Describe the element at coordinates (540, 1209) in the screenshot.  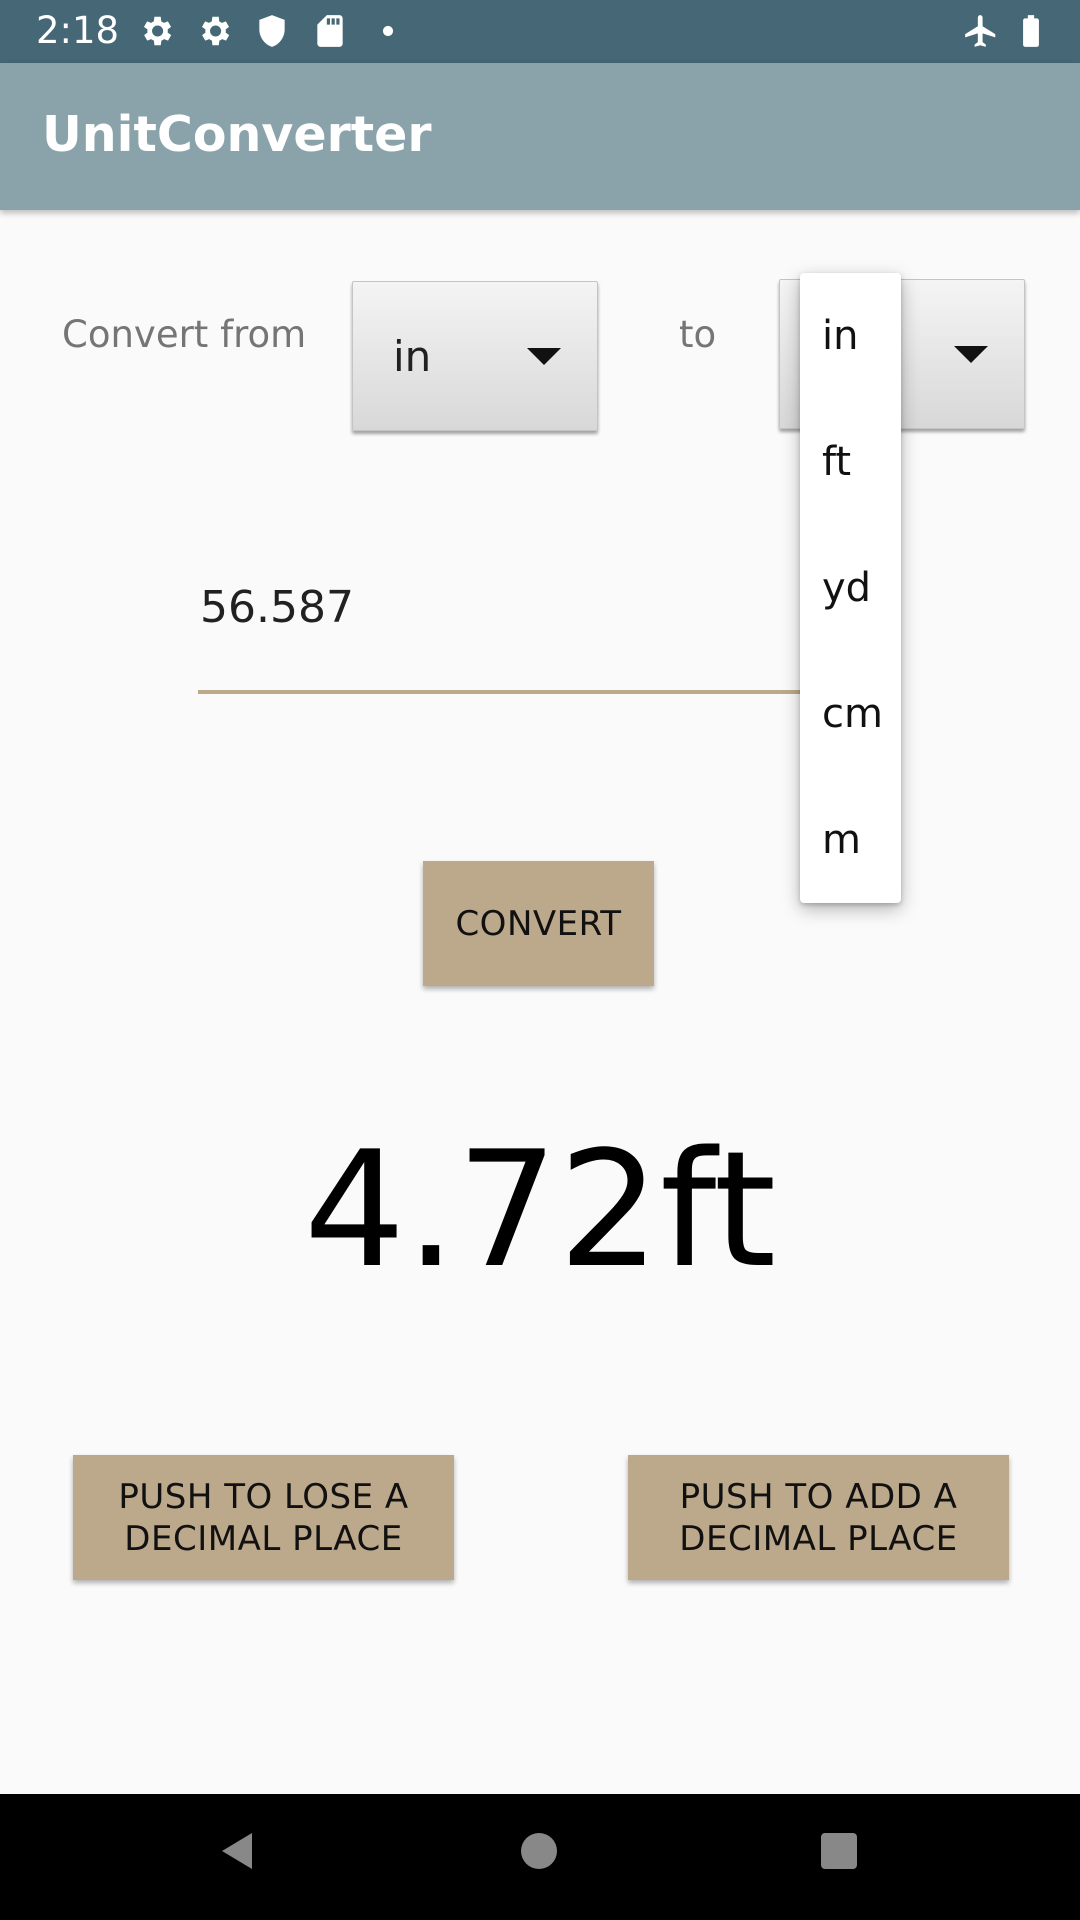
I see `result-text: 4.72ft` at that location.